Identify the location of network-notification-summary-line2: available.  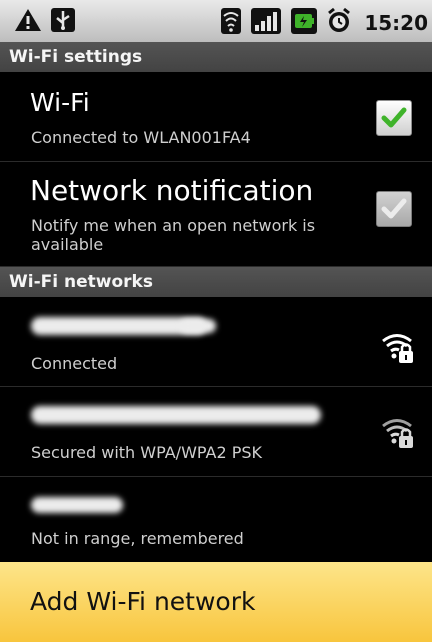
(67, 244).